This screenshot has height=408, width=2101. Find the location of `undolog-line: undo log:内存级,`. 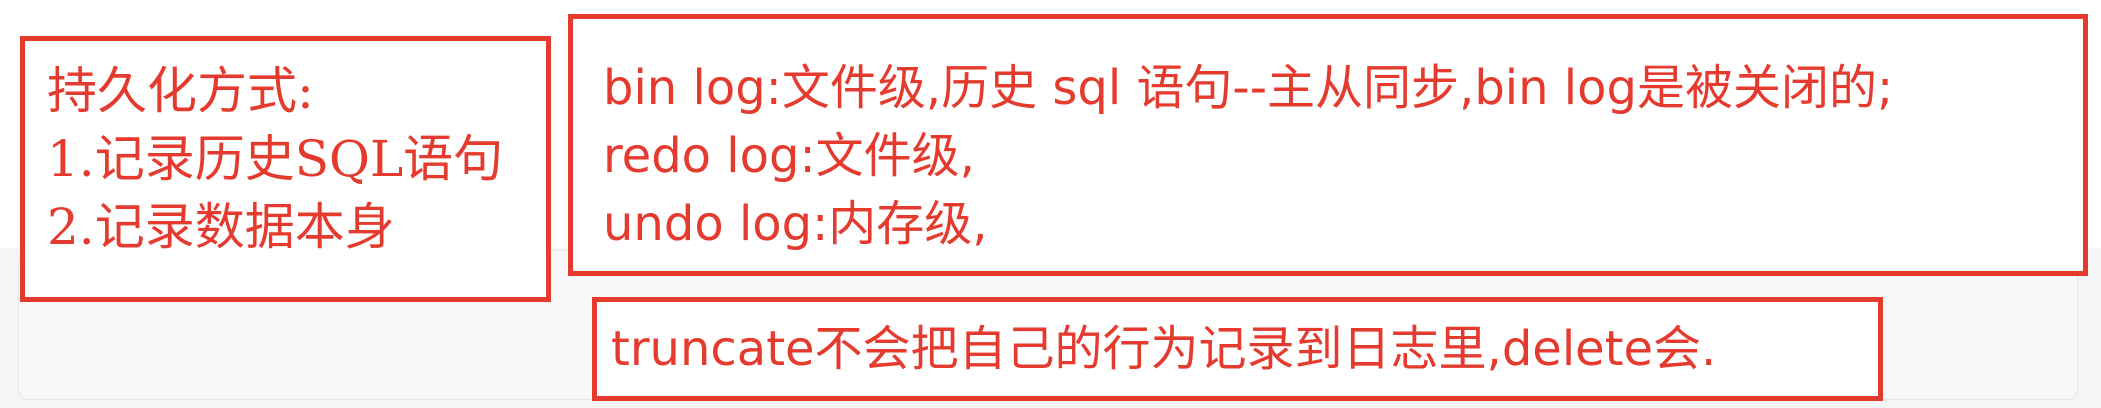

undolog-line: undo log:内存级, is located at coordinates (795, 224).